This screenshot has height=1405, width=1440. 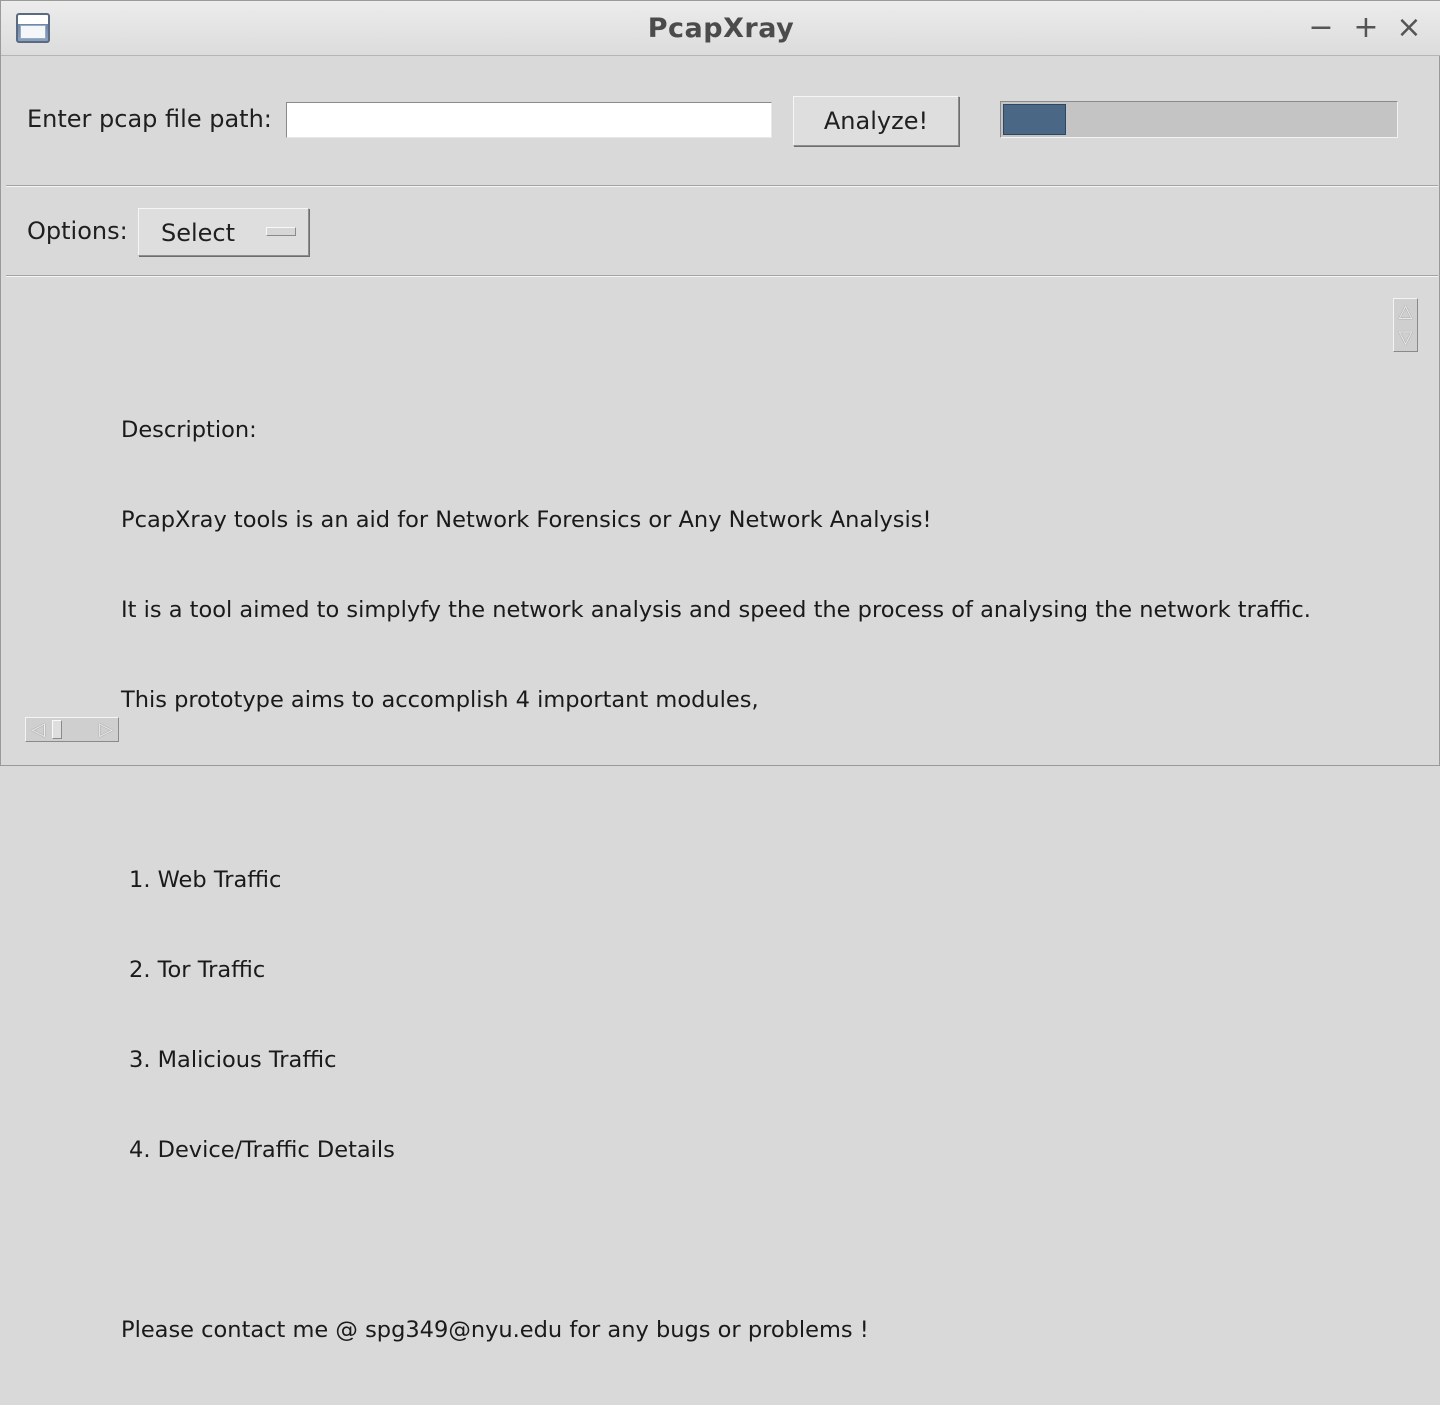 I want to click on window-title: PcapXray, so click(x=721, y=28).